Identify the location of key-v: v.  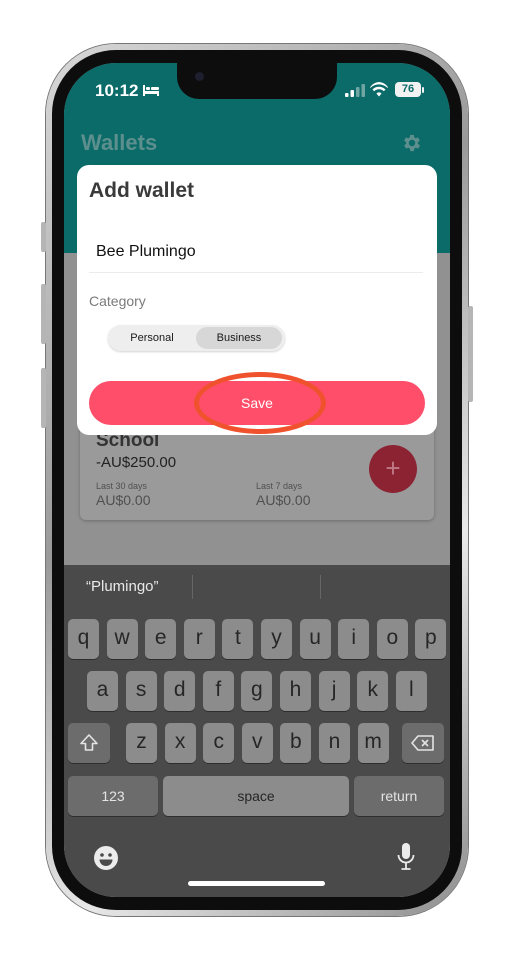
(257, 743).